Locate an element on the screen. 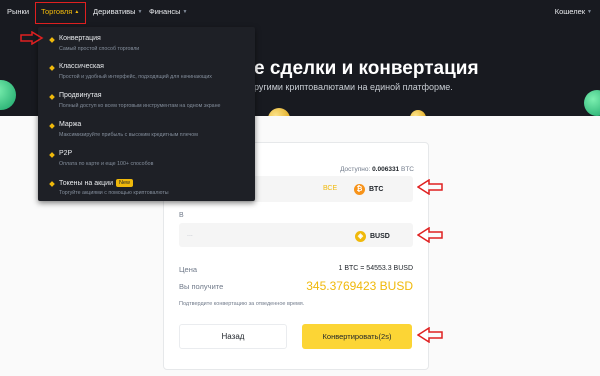 Image resolution: width=600 pixels, height=376 pixels. rate-label: Цена is located at coordinates (188, 269).